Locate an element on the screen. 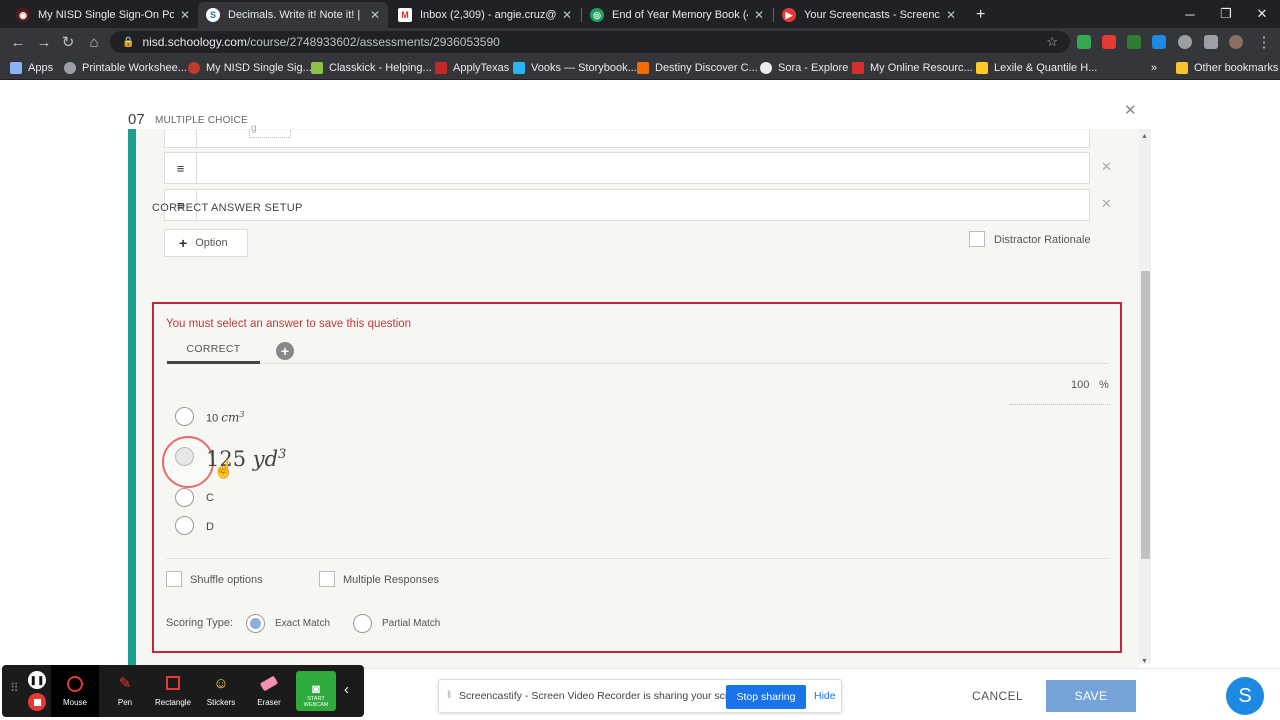 The image size is (1280, 720). drag-grip-icon: ‖ is located at coordinates (449, 695).